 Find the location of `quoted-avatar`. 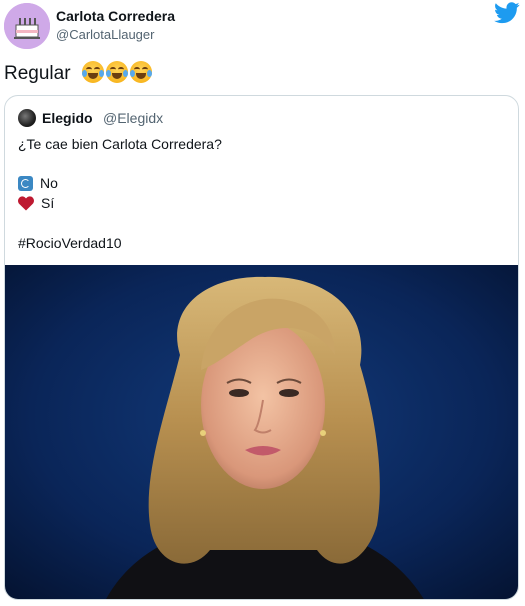

quoted-avatar is located at coordinates (27, 118).